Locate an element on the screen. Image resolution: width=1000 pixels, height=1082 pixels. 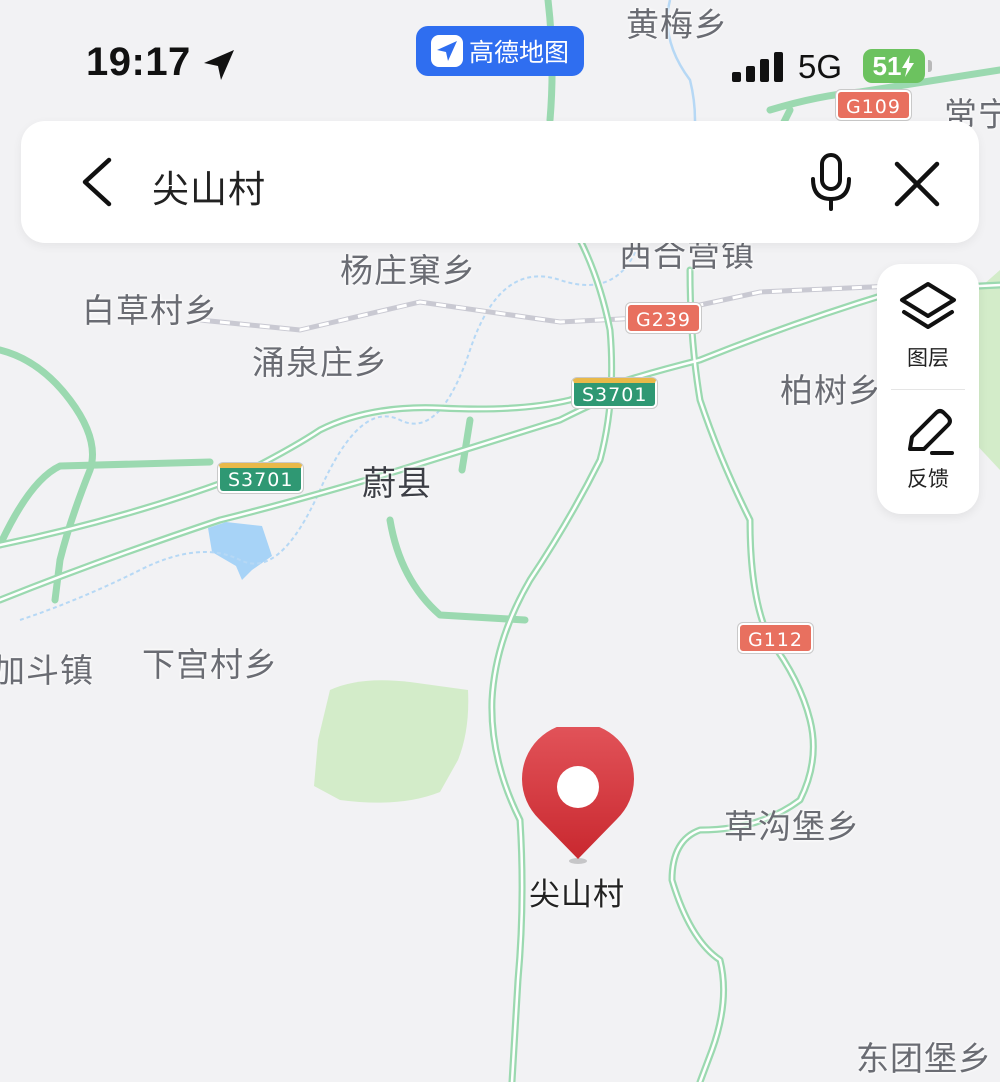
app-name: 高德地图 is located at coordinates (518, 52).